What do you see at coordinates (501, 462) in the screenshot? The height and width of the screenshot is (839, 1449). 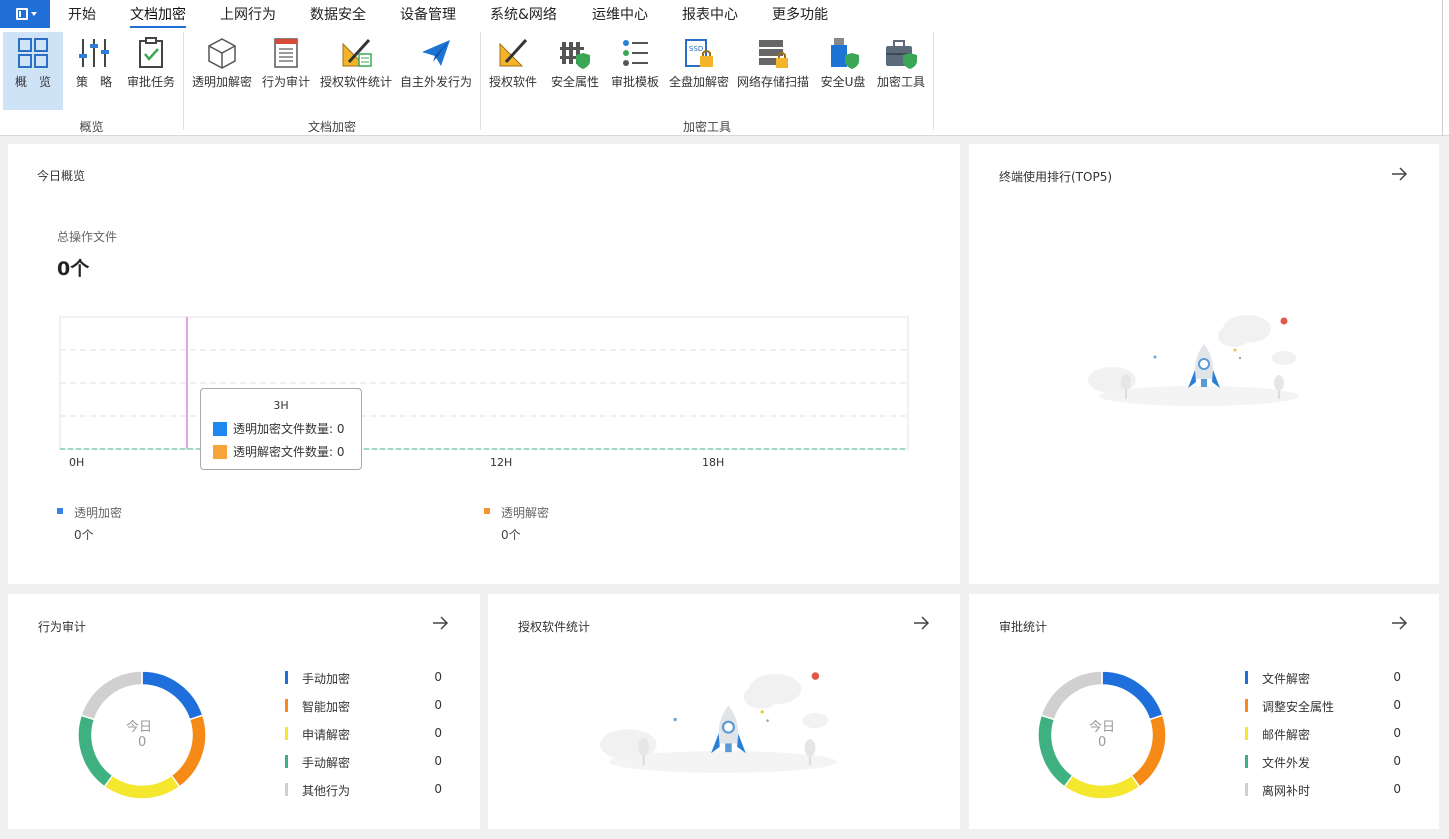 I see `x-tick-label: 12H` at bounding box center [501, 462].